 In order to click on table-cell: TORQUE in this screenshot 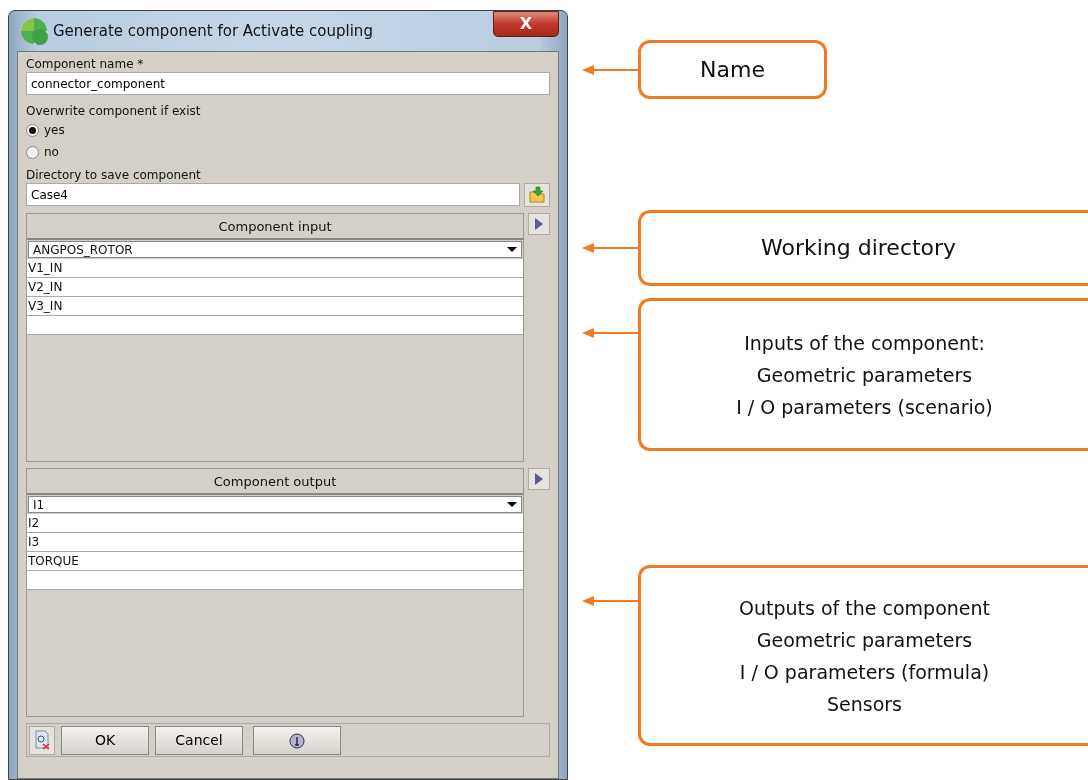, I will do `click(275, 561)`.